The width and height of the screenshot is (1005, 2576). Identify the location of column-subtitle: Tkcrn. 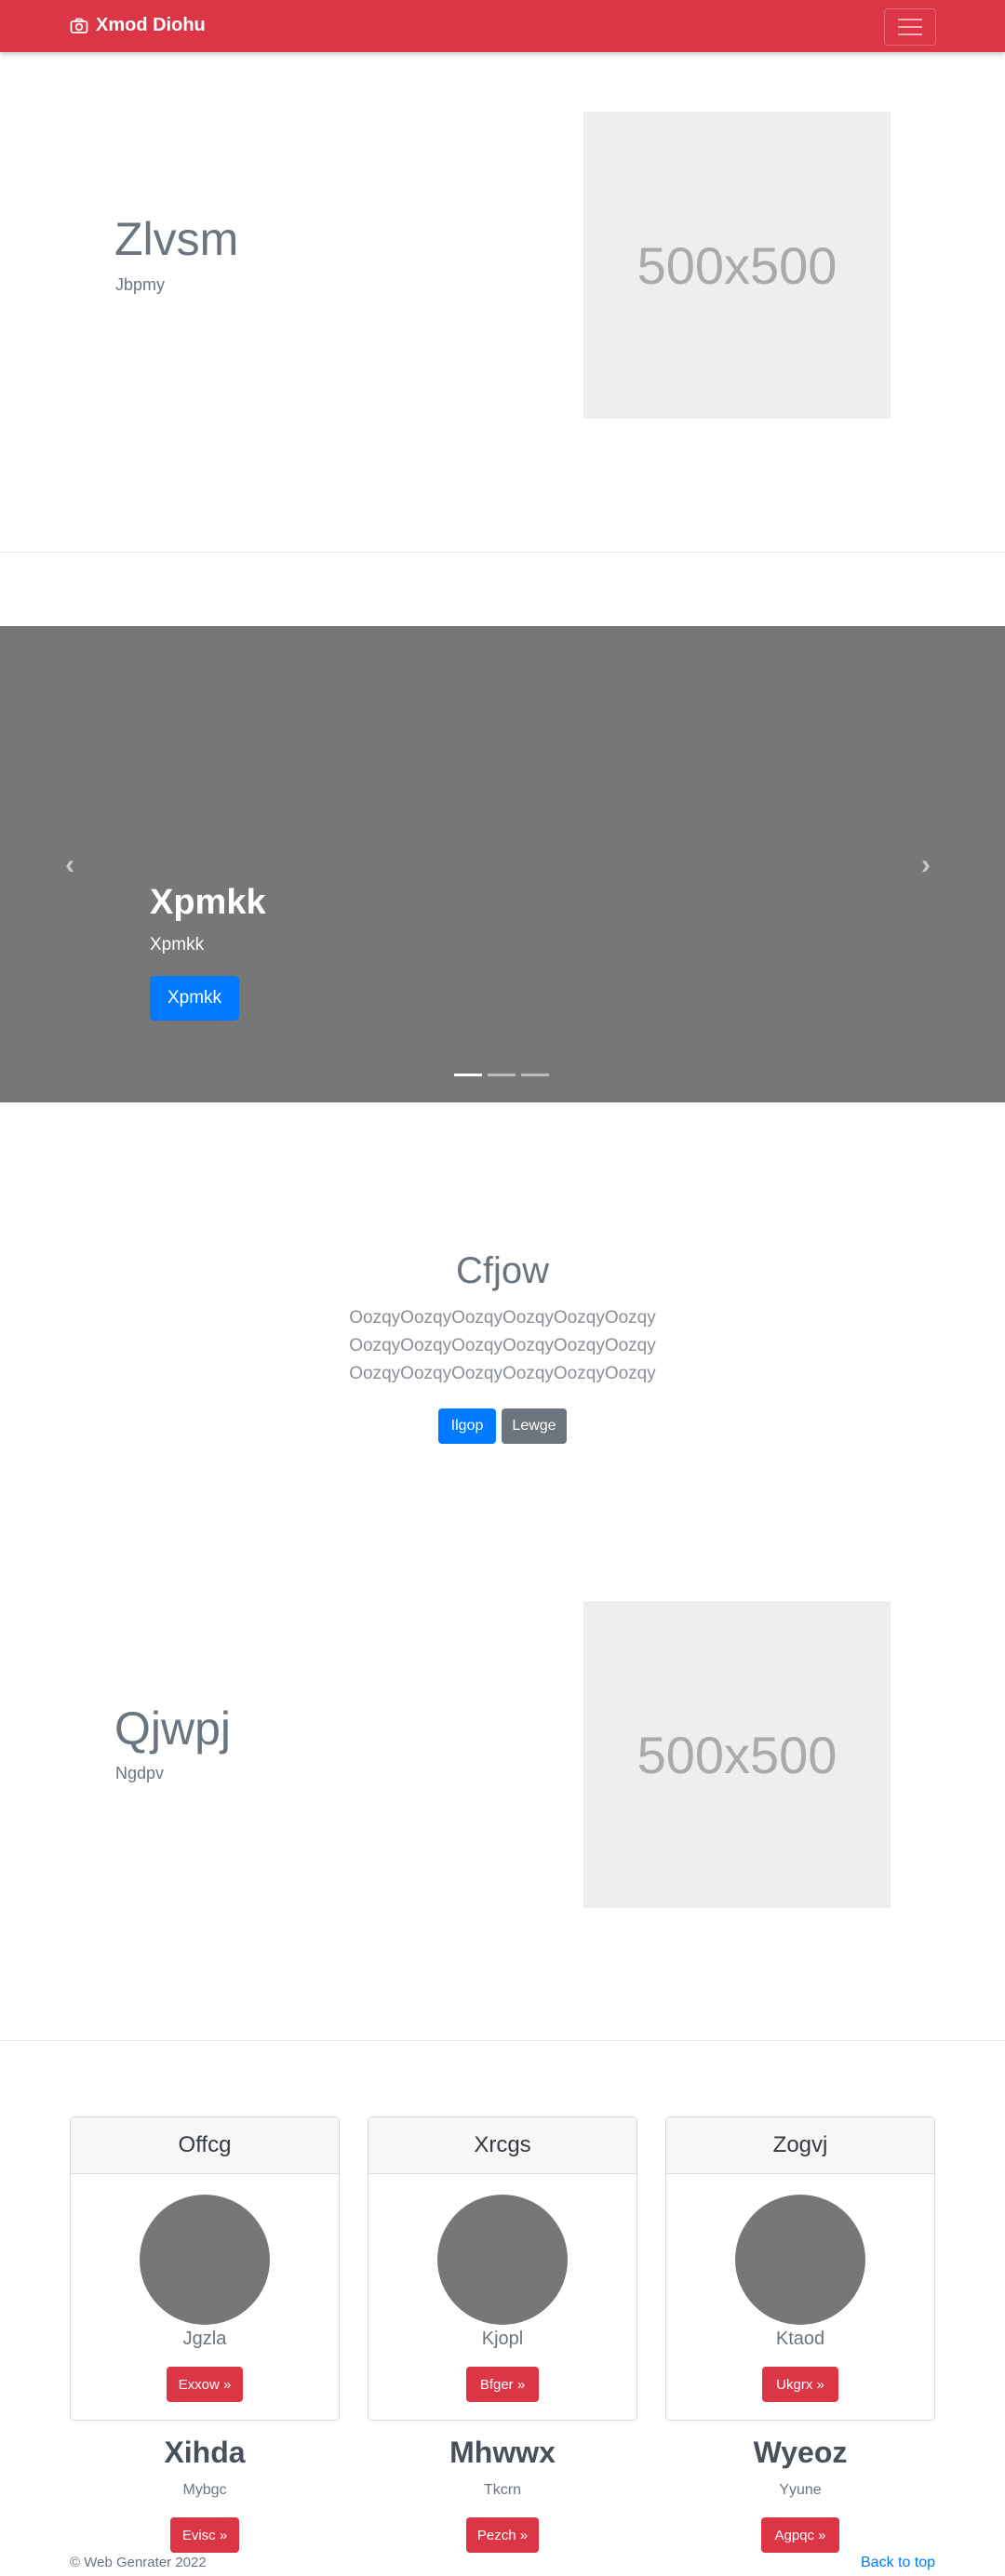
(502, 2490).